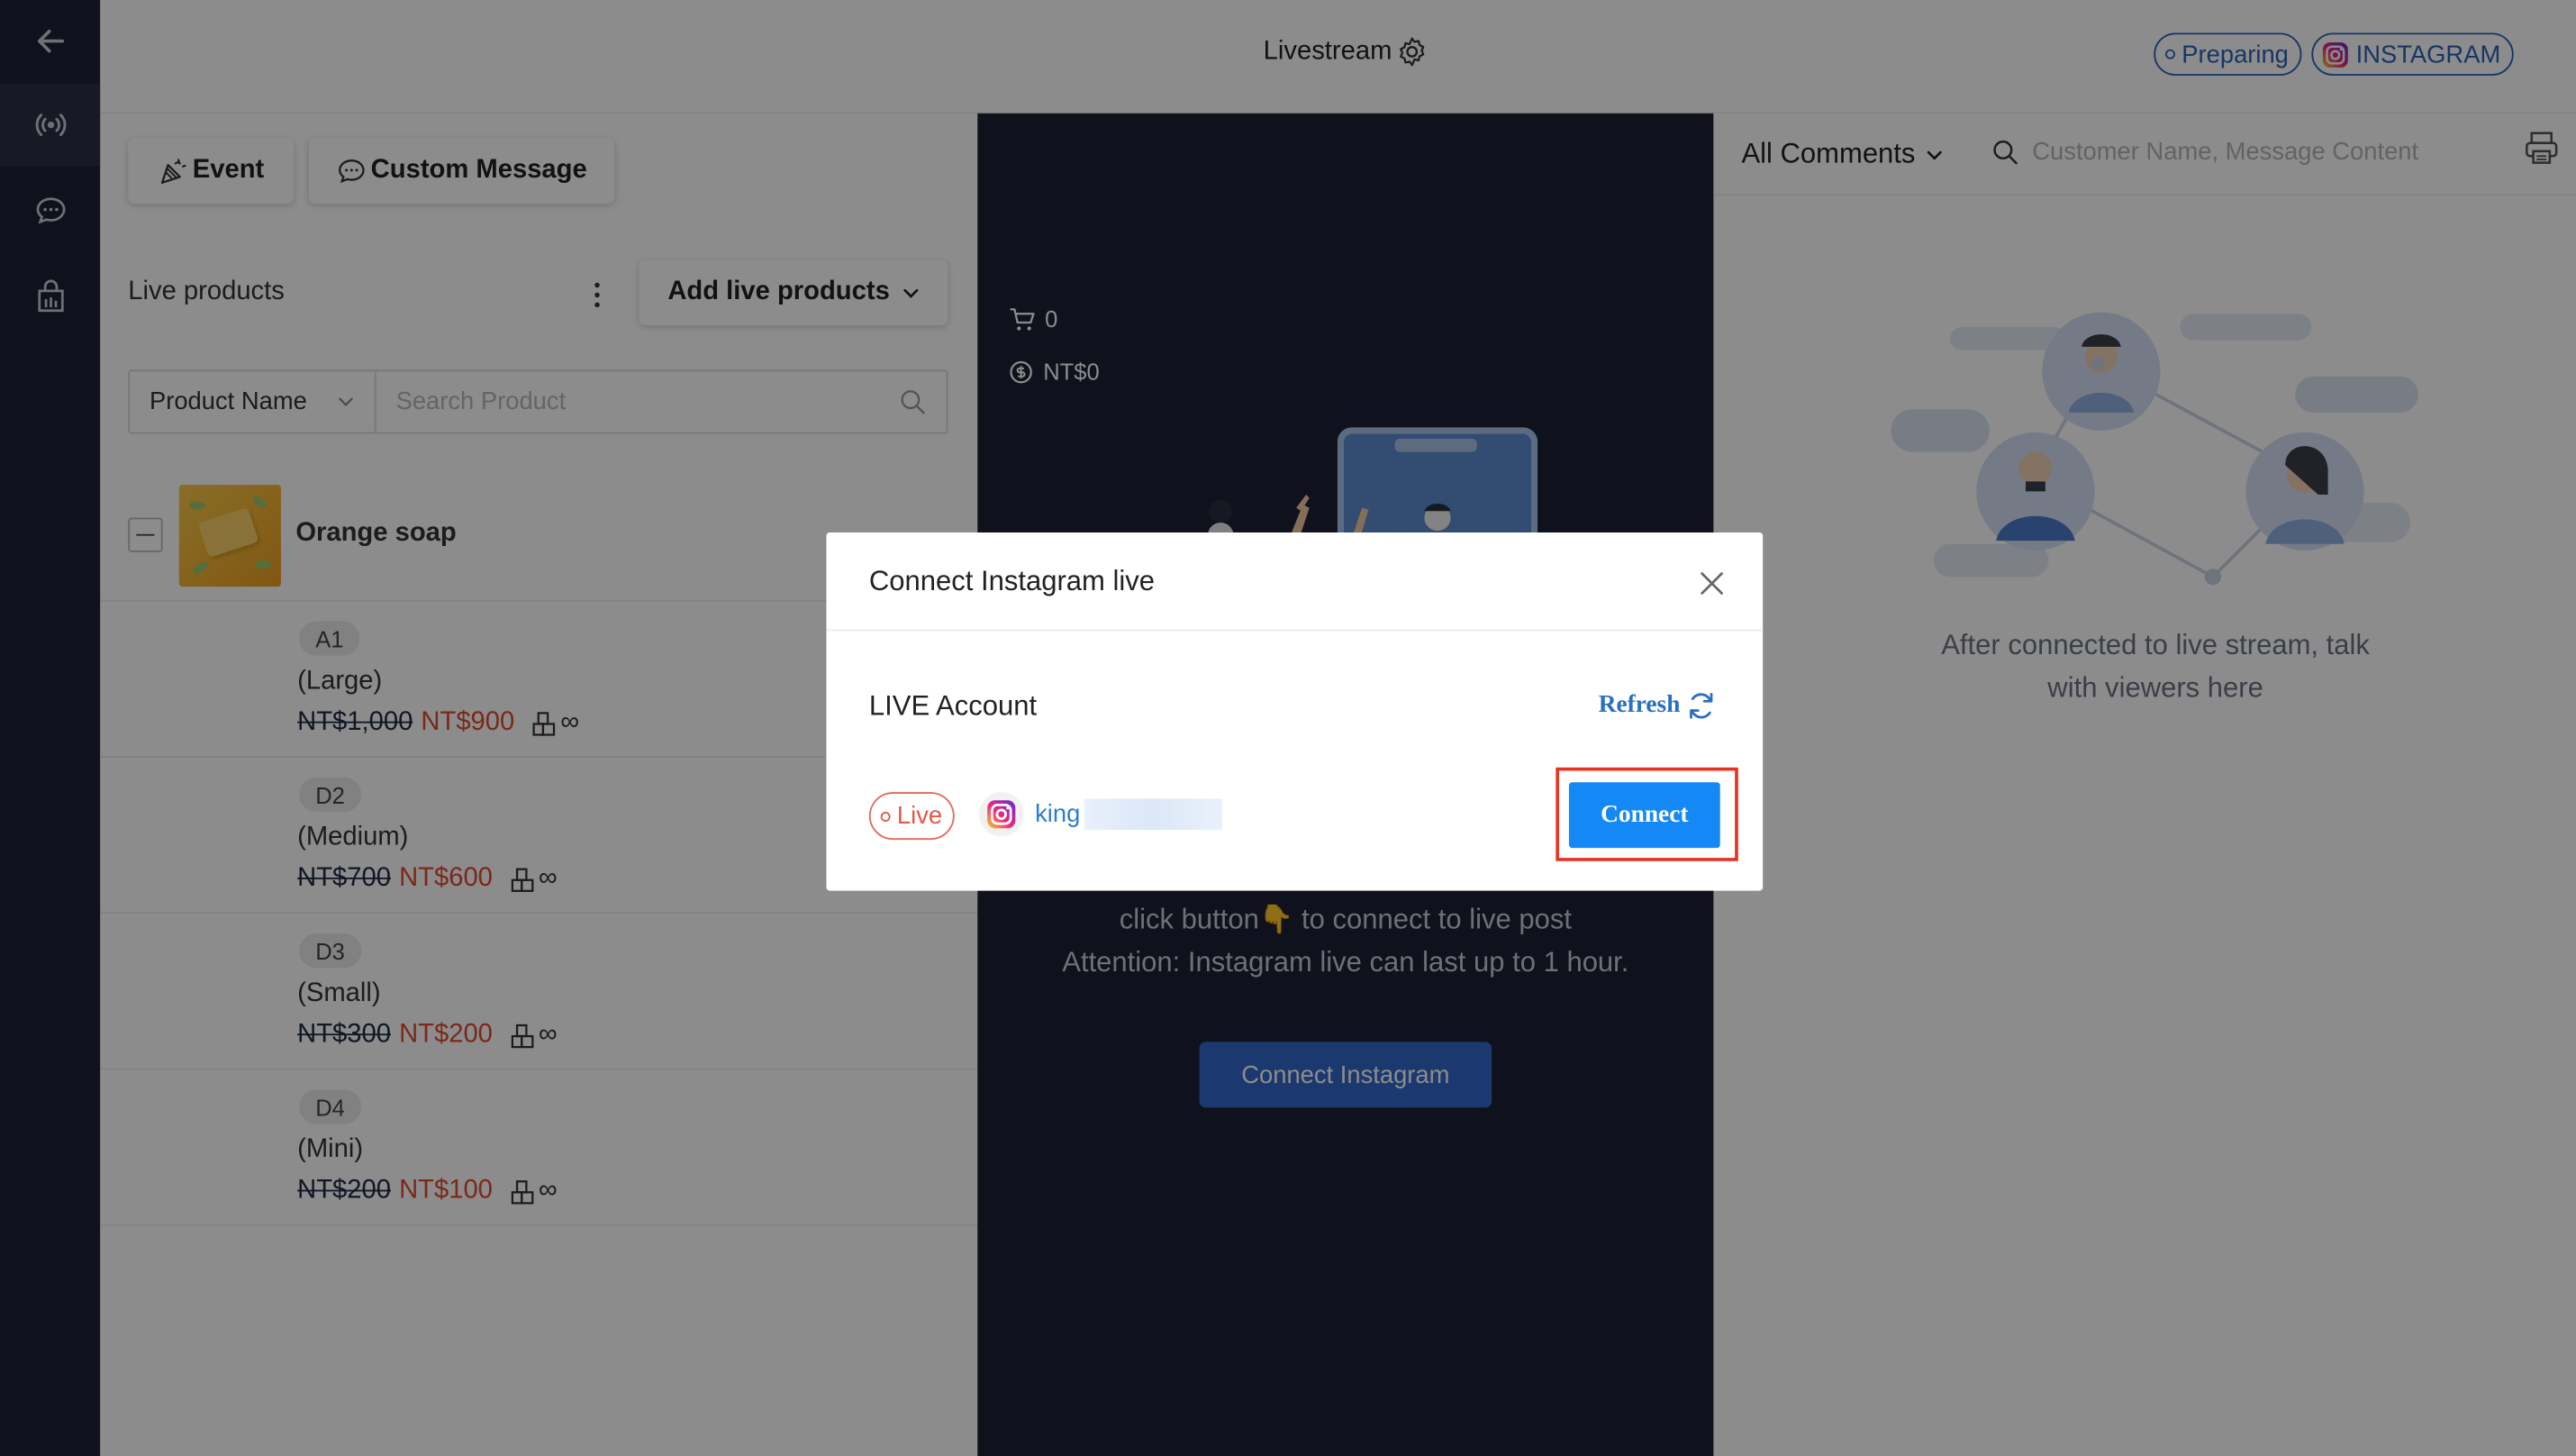 This screenshot has height=1456, width=2576. Describe the element at coordinates (1644, 815) in the screenshot. I see `connect-button: Connect` at that location.